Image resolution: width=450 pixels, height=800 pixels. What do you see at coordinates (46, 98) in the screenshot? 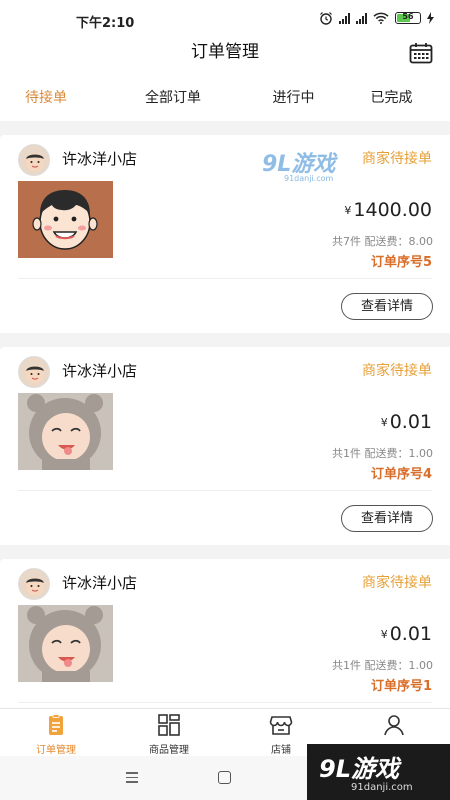
I see `tab-pending: 待接单` at bounding box center [46, 98].